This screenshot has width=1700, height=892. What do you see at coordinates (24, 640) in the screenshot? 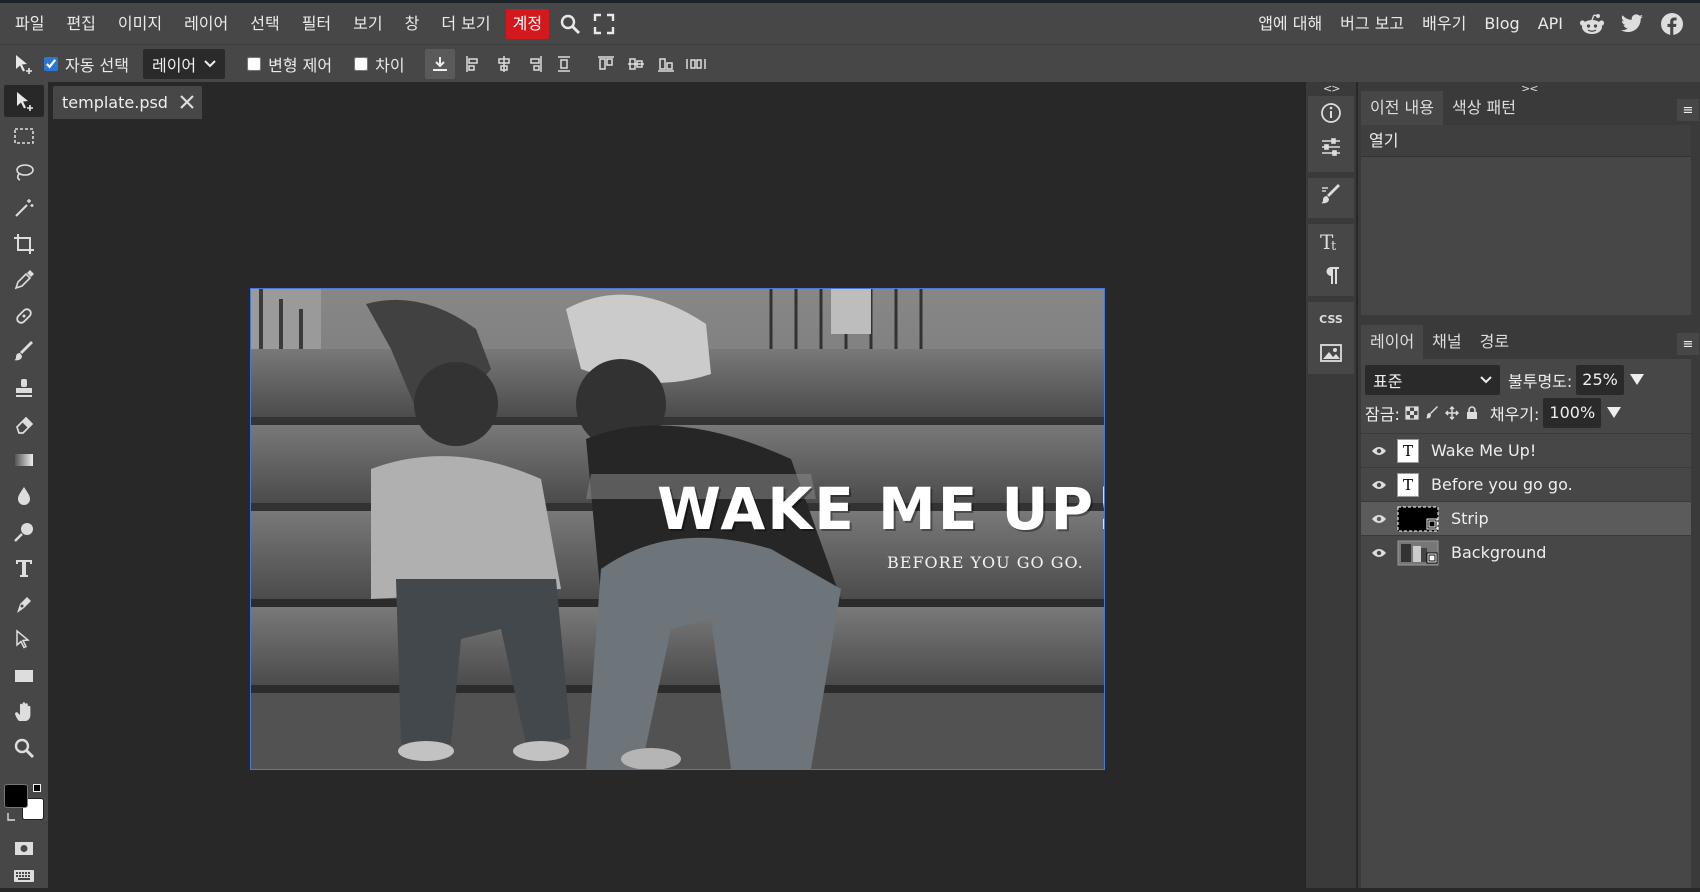
I see `path-select-tool` at bounding box center [24, 640].